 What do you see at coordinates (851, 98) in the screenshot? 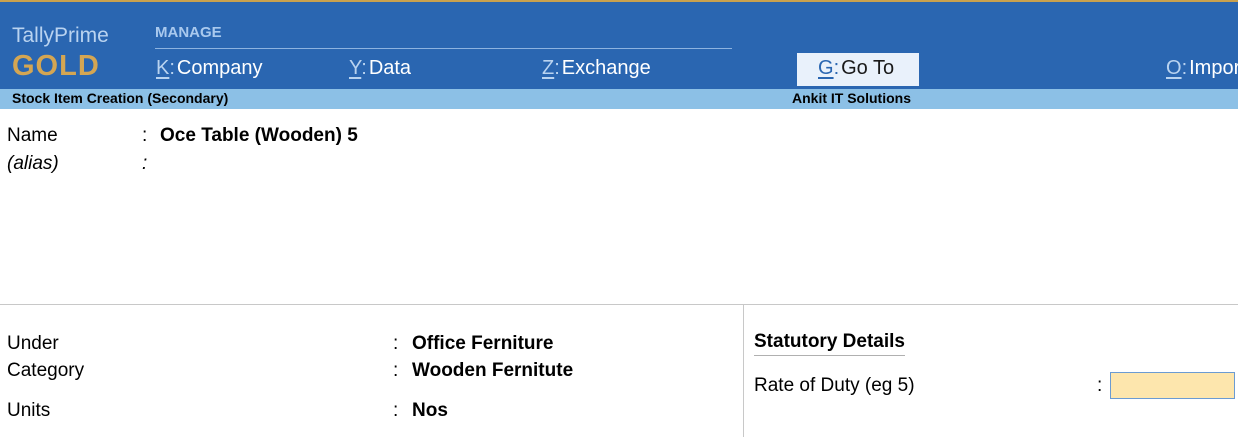
I see `company-name: Ankit IT Solutions` at bounding box center [851, 98].